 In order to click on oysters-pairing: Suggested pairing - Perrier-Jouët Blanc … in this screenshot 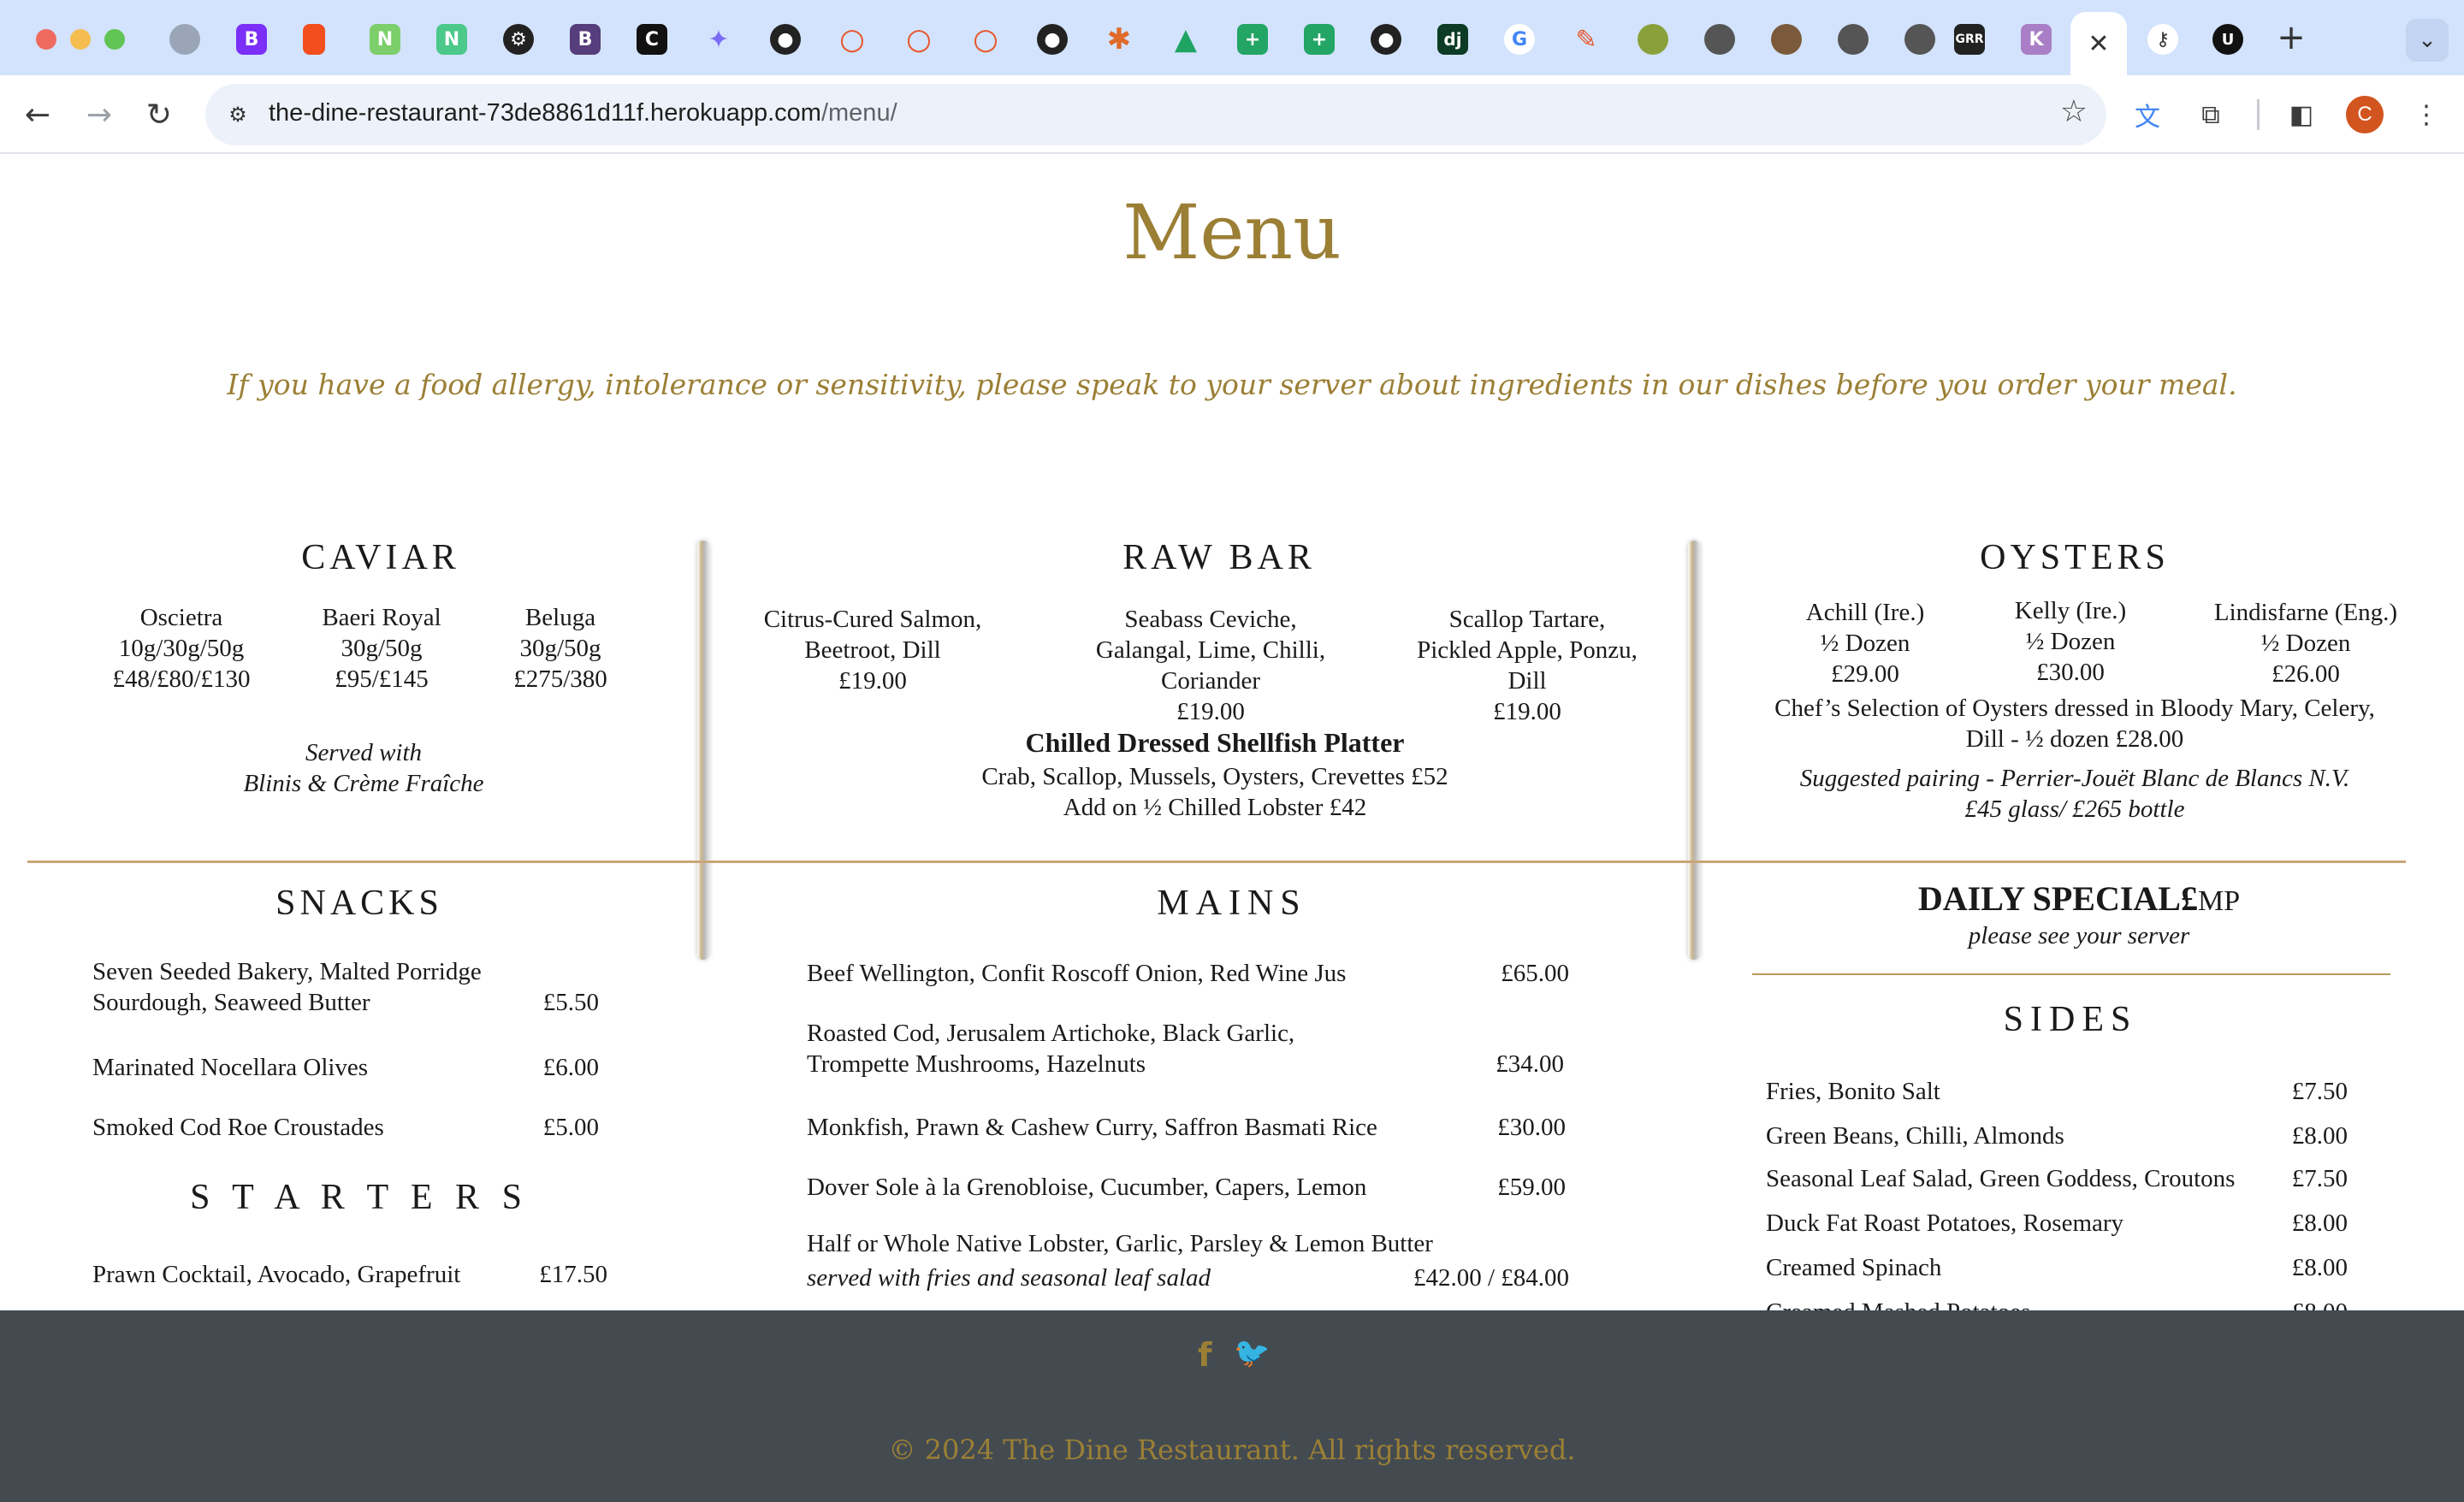, I will do `click(2074, 794)`.